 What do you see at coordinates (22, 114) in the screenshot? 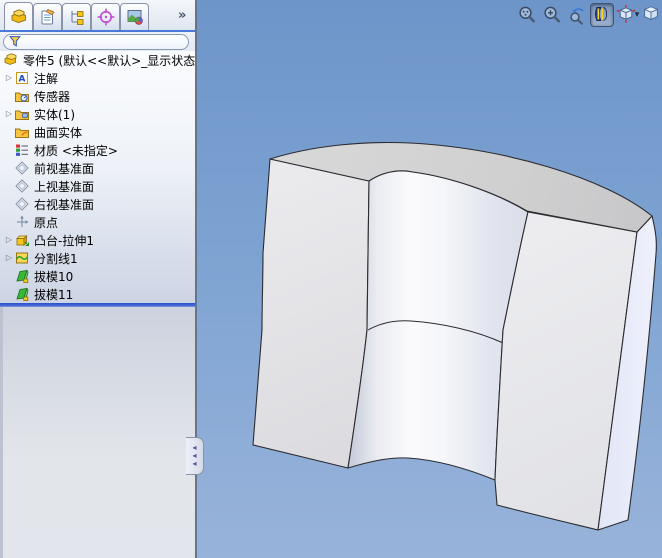
I see `solid-bodies-icon` at bounding box center [22, 114].